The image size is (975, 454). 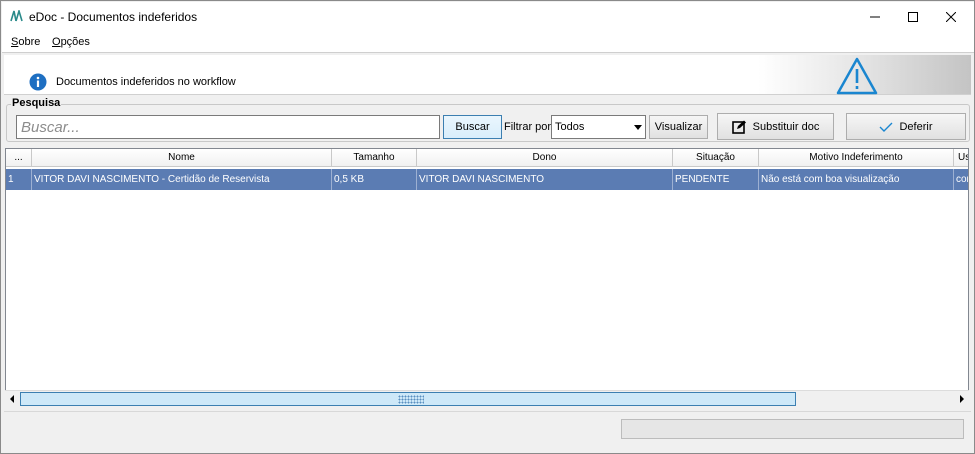 I want to click on warning-triangle-icon, so click(x=857, y=76).